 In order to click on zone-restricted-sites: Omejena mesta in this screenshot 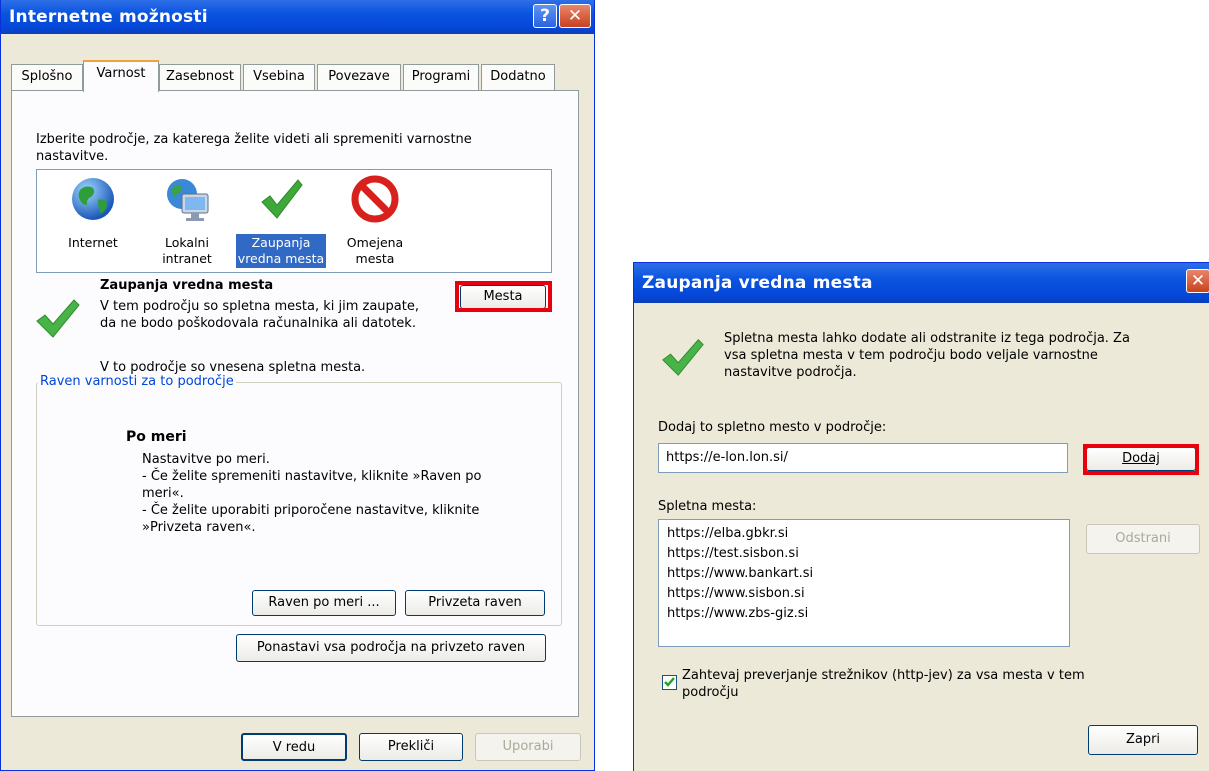, I will do `click(375, 221)`.